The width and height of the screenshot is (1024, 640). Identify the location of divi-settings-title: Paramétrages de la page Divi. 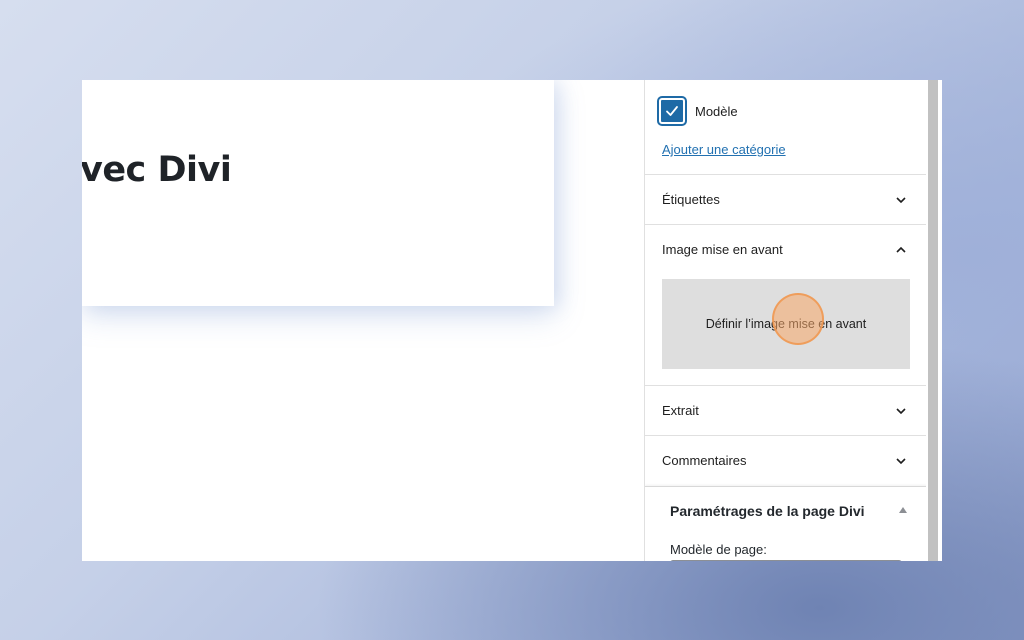
(767, 511).